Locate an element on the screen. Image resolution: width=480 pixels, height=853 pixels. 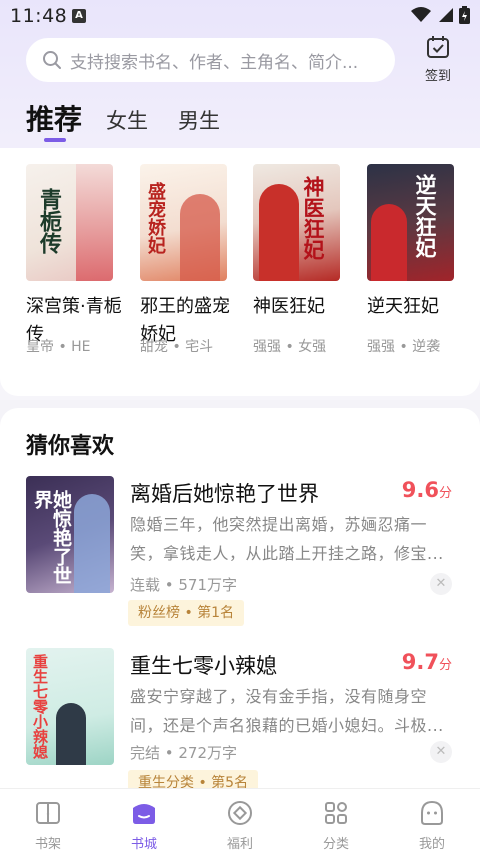
calendar-check-icon is located at coordinates (438, 47).